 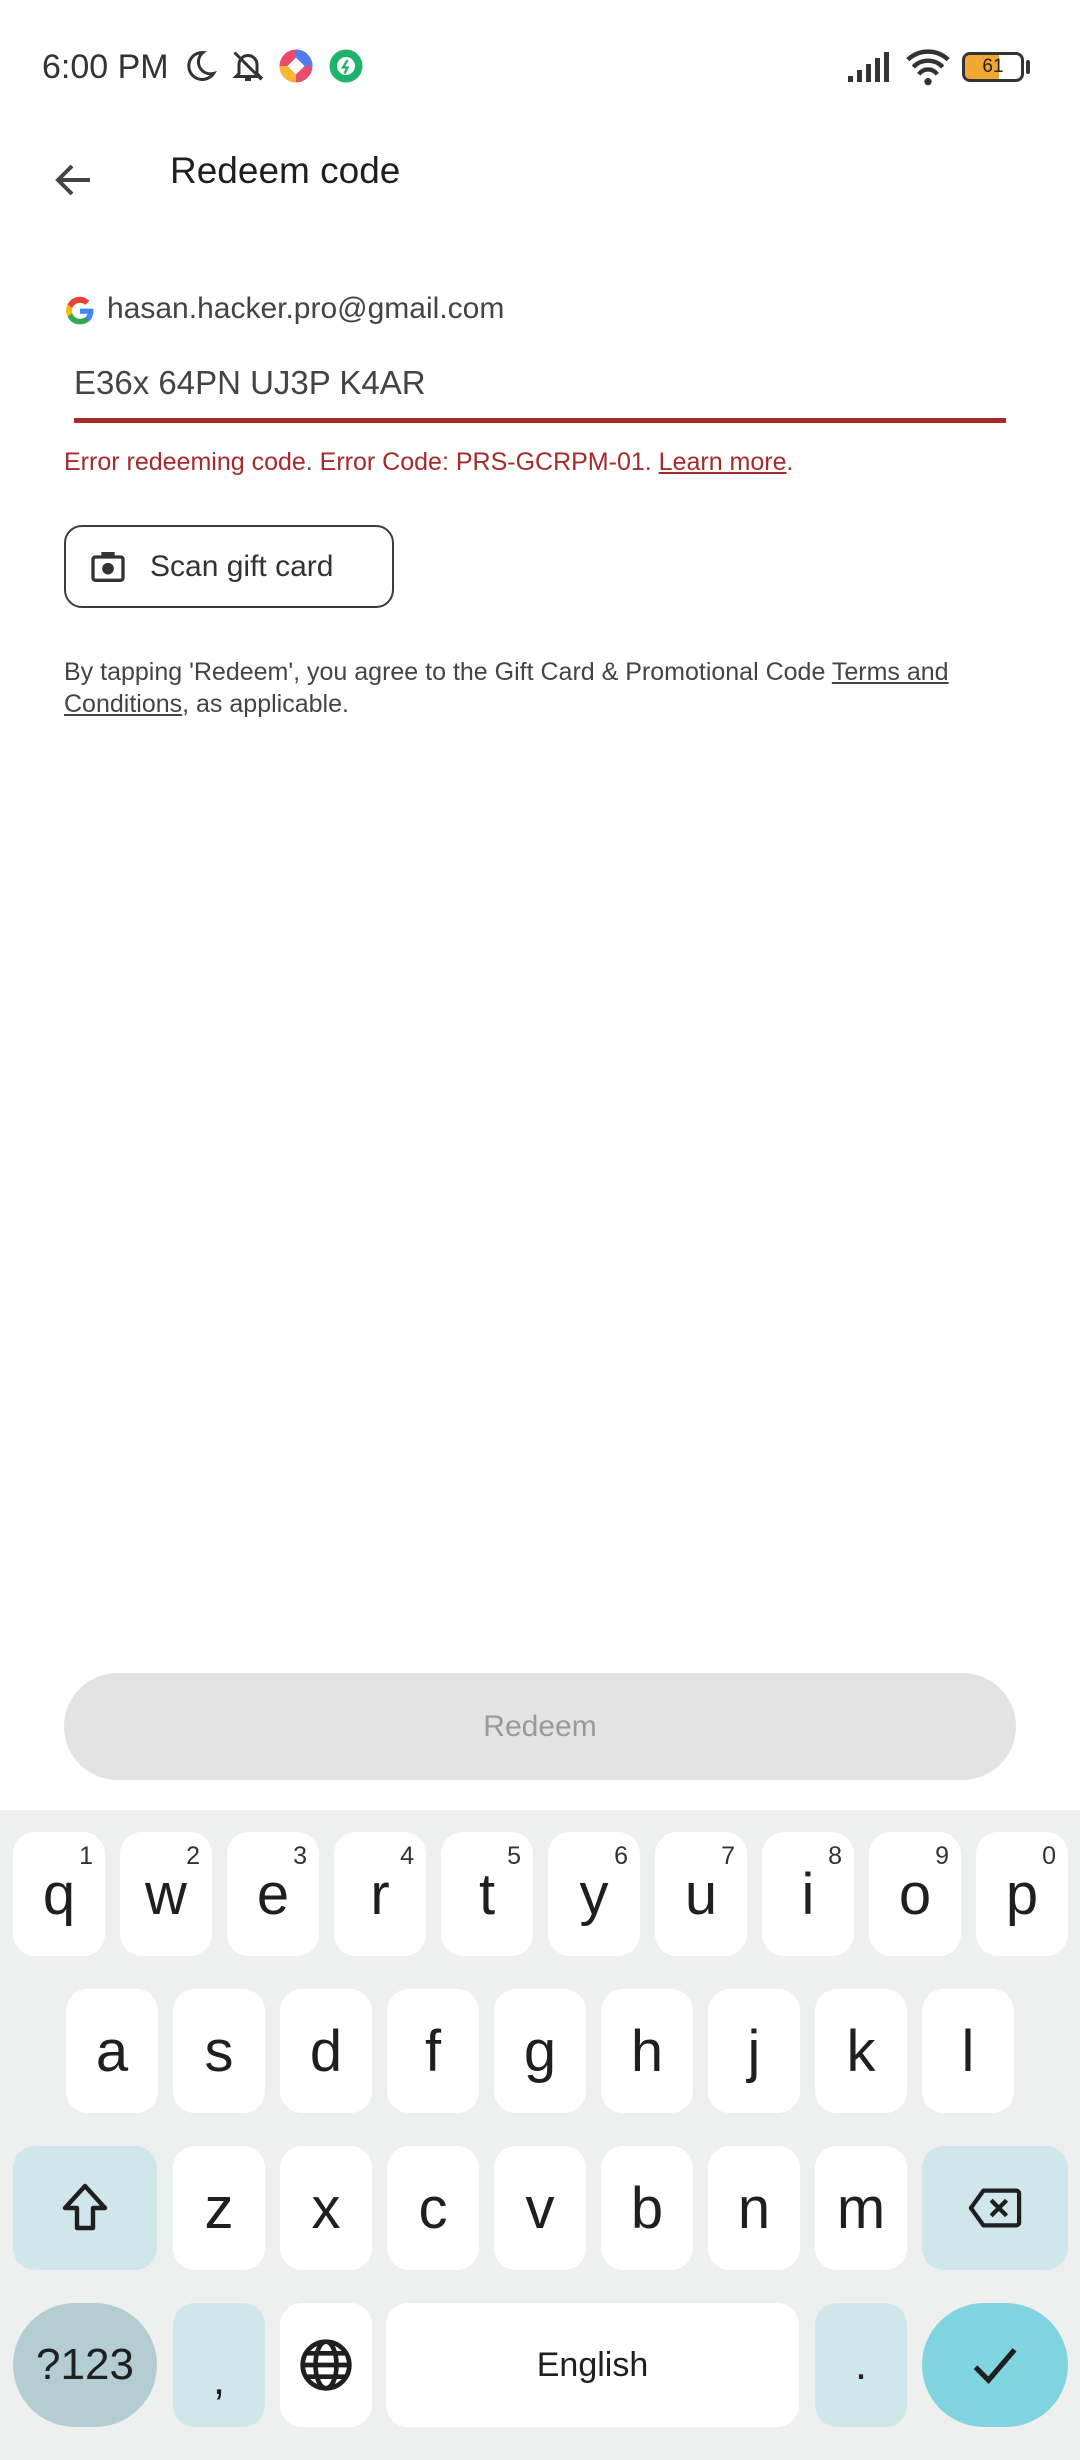 I want to click on key-e-label: e, so click(x=273, y=1894).